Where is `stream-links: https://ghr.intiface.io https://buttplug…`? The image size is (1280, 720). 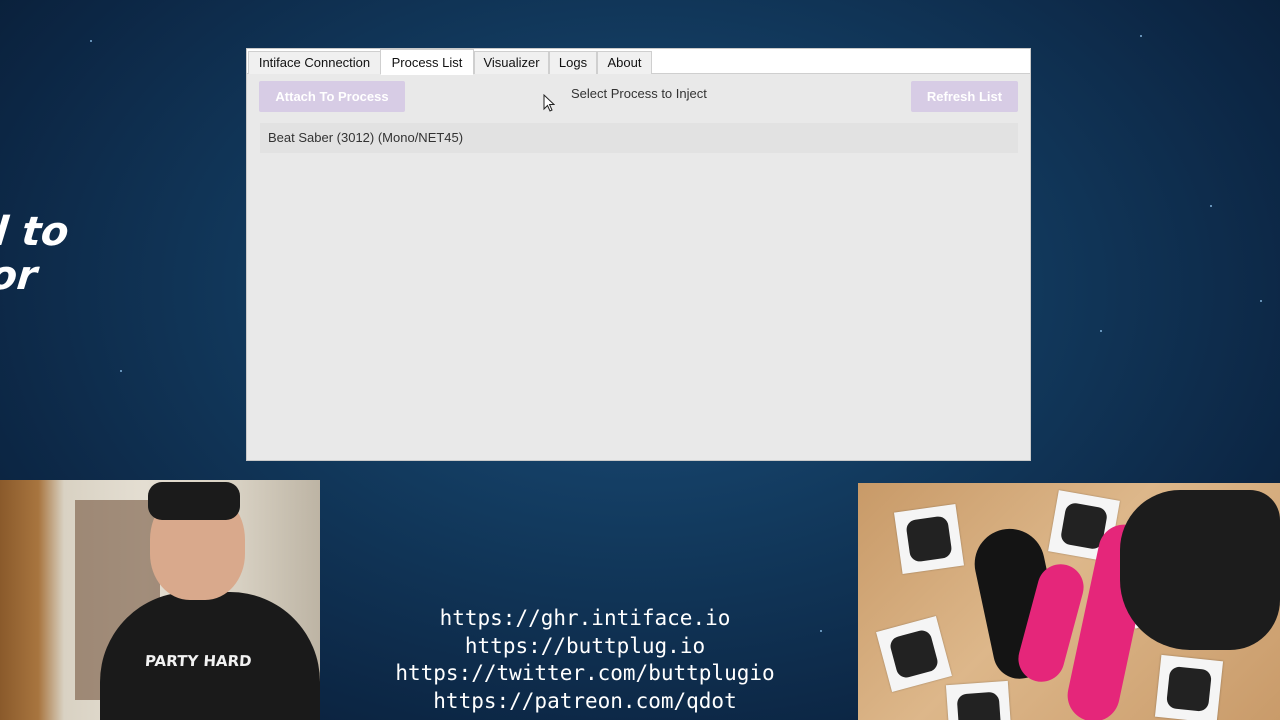 stream-links: https://ghr.intiface.io https://buttplug… is located at coordinates (585, 660).